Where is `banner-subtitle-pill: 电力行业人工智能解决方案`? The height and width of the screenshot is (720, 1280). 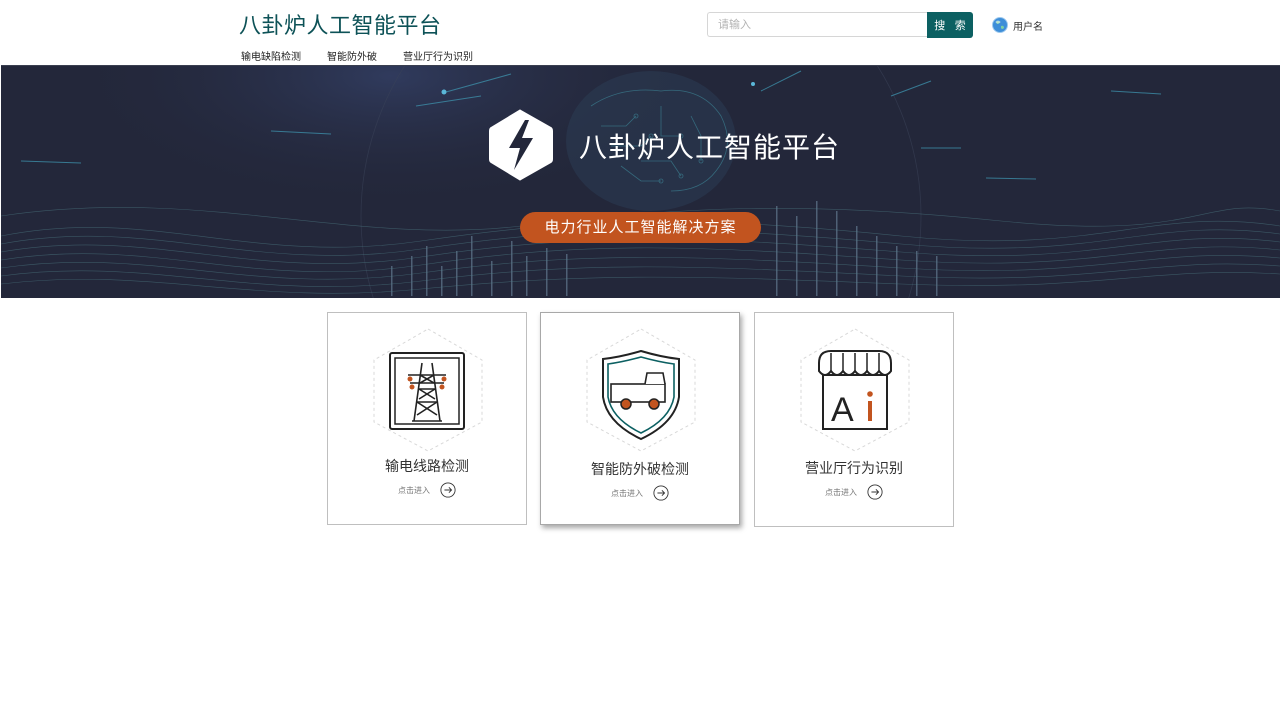 banner-subtitle-pill: 电力行业人工智能解决方案 is located at coordinates (640, 227).